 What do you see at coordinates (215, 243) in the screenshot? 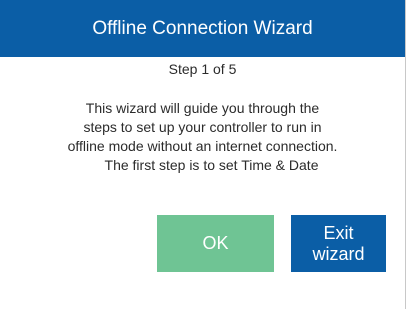
I see `ok-button: OK` at bounding box center [215, 243].